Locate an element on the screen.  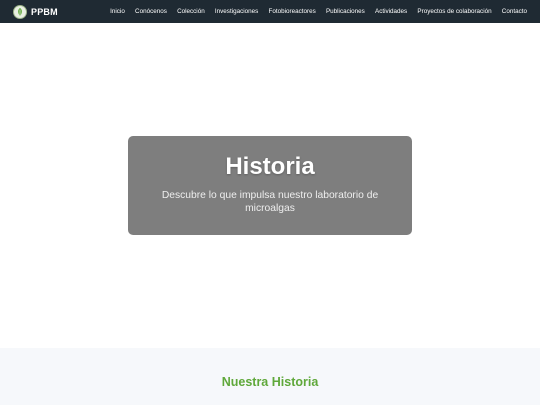
leaf-logo-icon is located at coordinates (20, 11).